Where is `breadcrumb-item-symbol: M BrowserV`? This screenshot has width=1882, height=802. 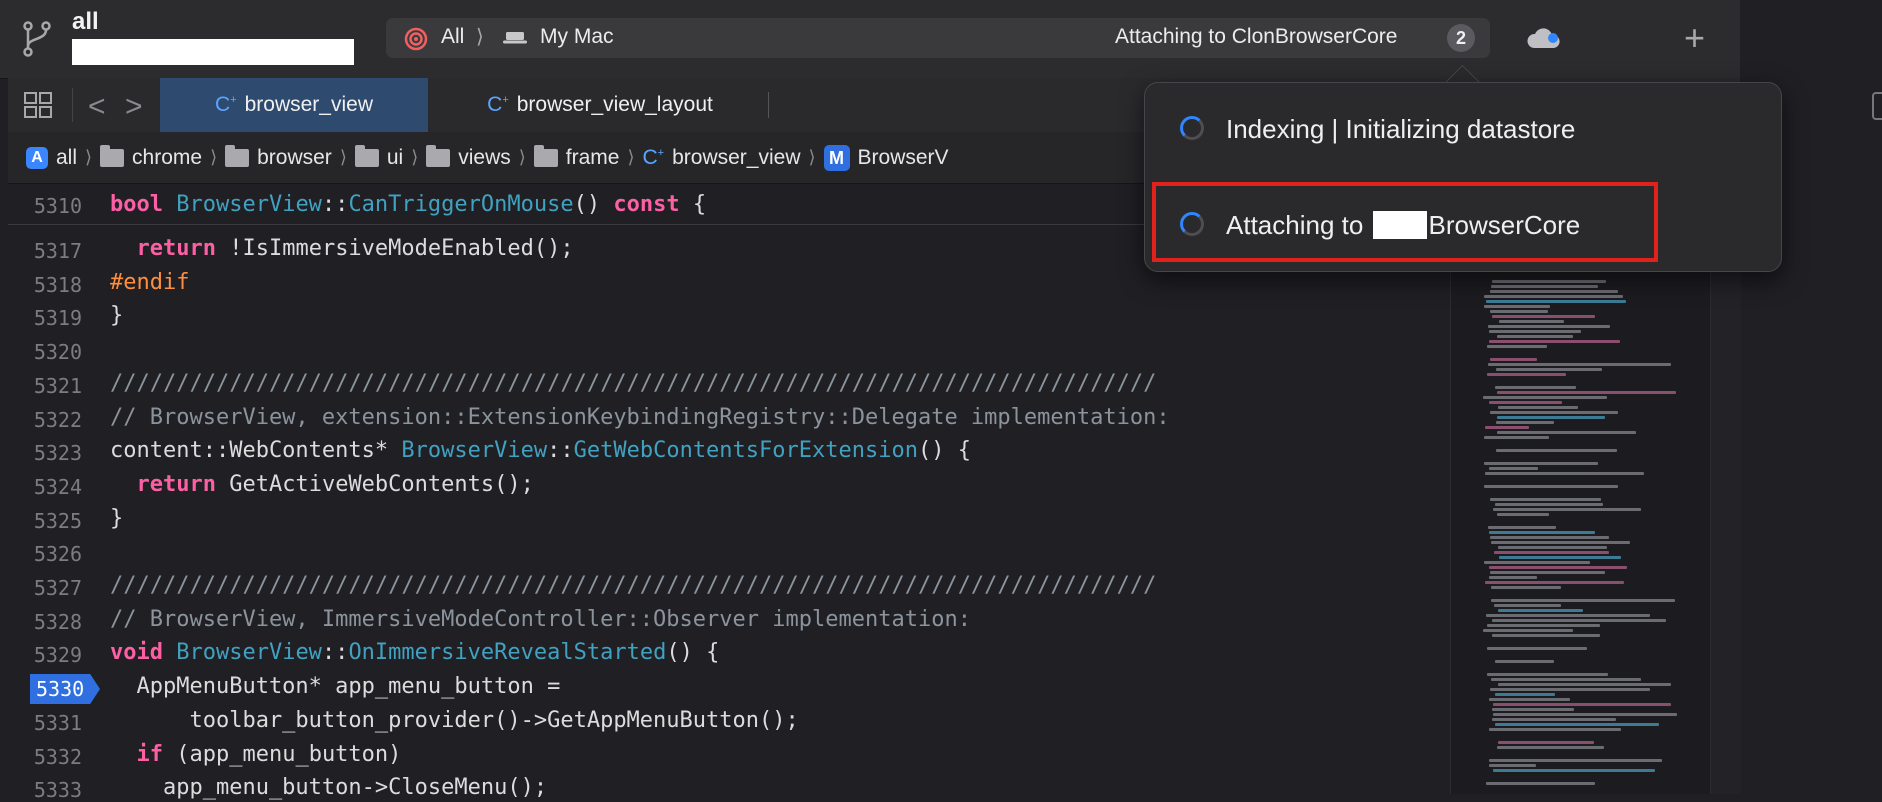
breadcrumb-item-symbol: M BrowserV is located at coordinates (886, 157).